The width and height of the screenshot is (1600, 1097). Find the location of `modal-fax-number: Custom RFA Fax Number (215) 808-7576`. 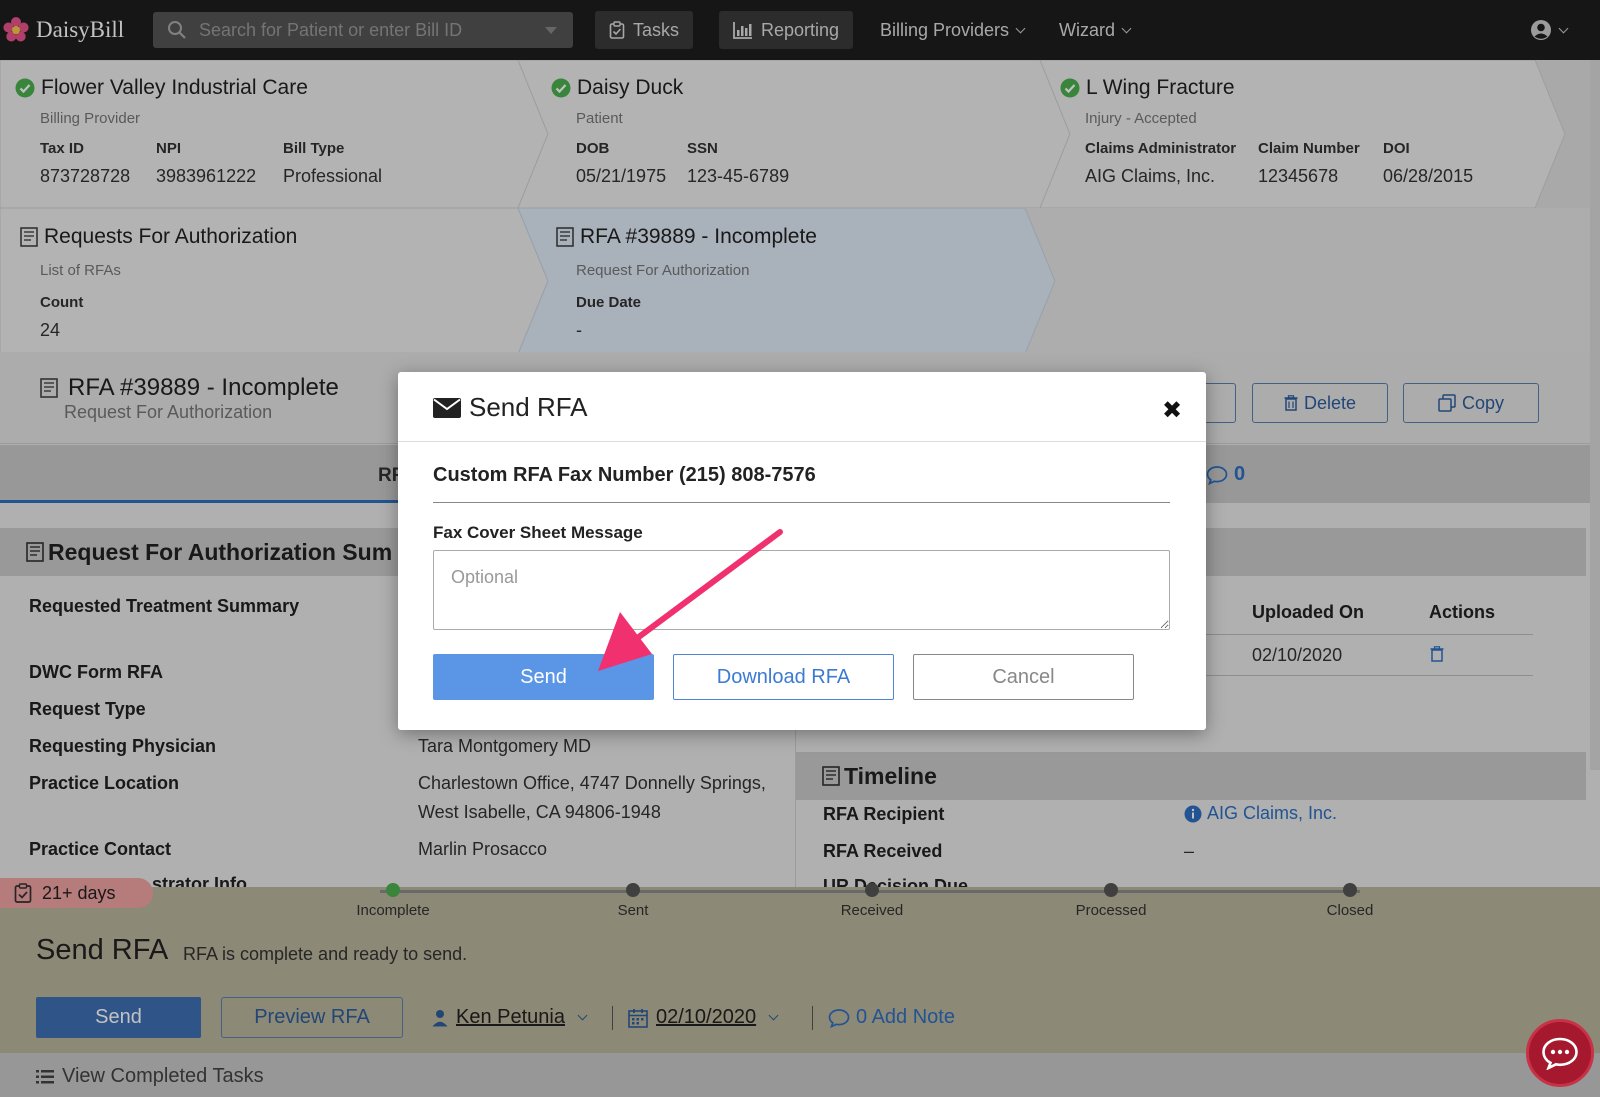

modal-fax-number: Custom RFA Fax Number (215) 808-7576 is located at coordinates (624, 475).